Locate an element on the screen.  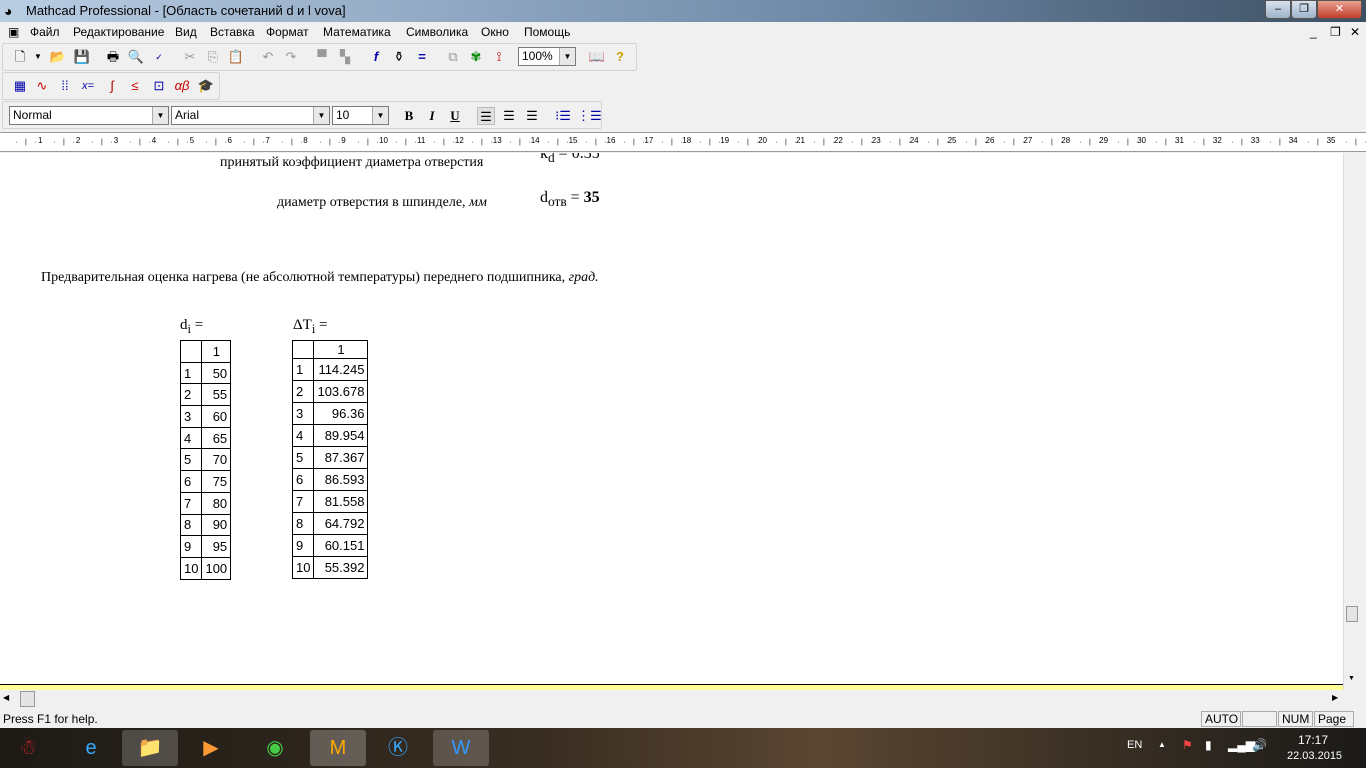
k-app-icon: Ⓚ is located at coordinates (398, 748).